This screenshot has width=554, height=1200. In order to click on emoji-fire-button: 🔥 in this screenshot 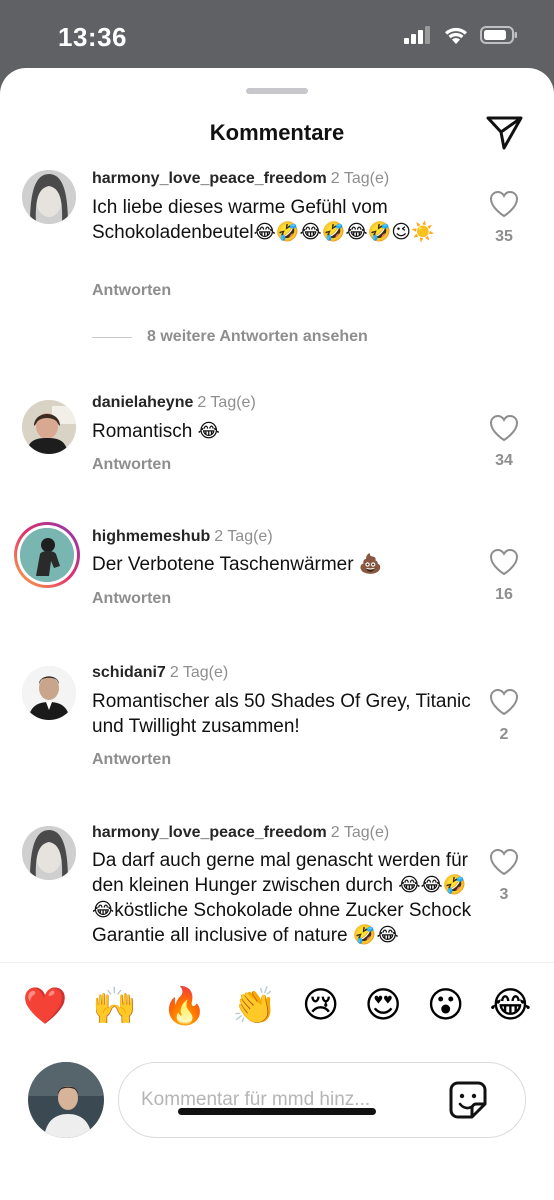, I will do `click(184, 1006)`.